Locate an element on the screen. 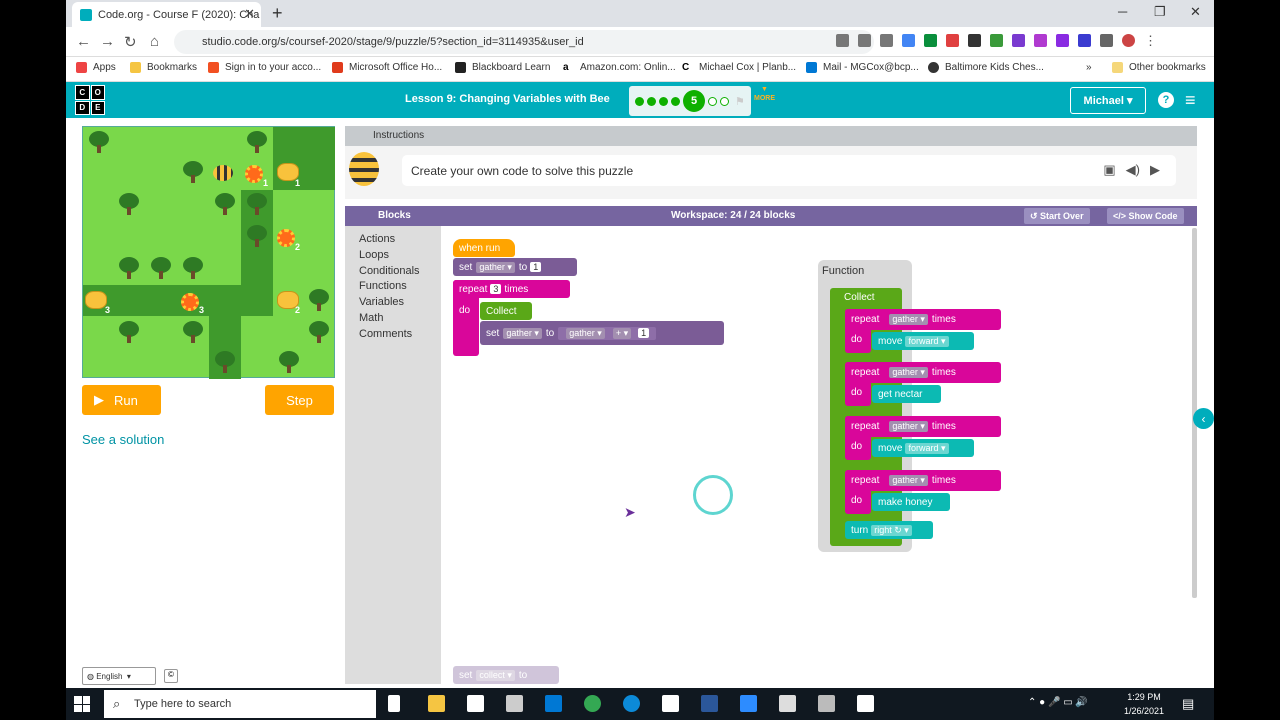 Image resolution: width=1280 pixels, height=720 pixels. category-comments: Comments is located at coordinates (400, 335).